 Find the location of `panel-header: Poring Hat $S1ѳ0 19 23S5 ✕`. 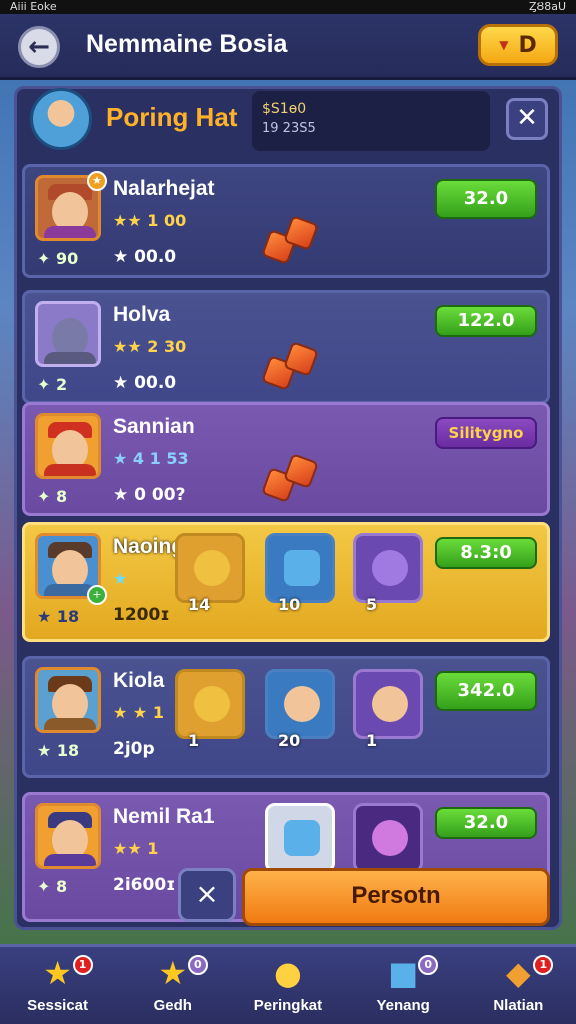

panel-header: Poring Hat $S1ѳ0 19 23S5 ✕ is located at coordinates (288, 122).